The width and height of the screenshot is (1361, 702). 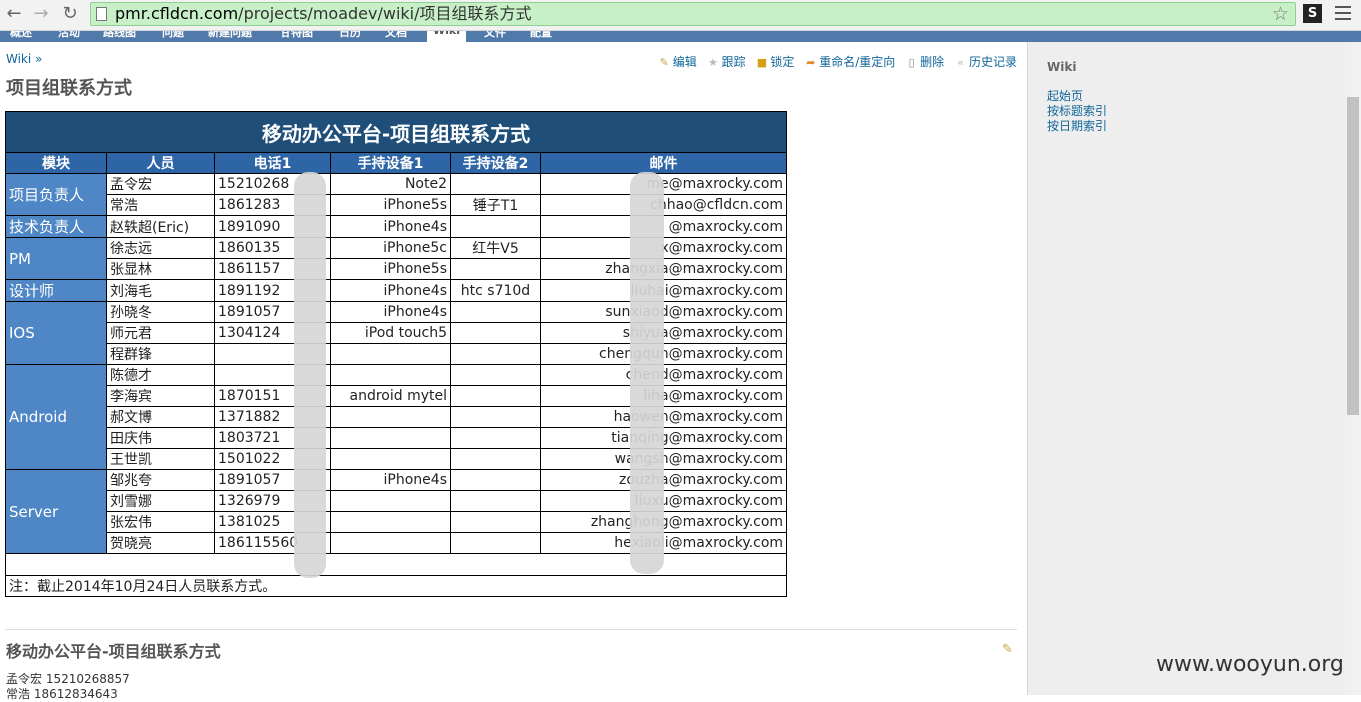 What do you see at coordinates (160, 290) in the screenshot?
I see `table-cell: 刘海毛` at bounding box center [160, 290].